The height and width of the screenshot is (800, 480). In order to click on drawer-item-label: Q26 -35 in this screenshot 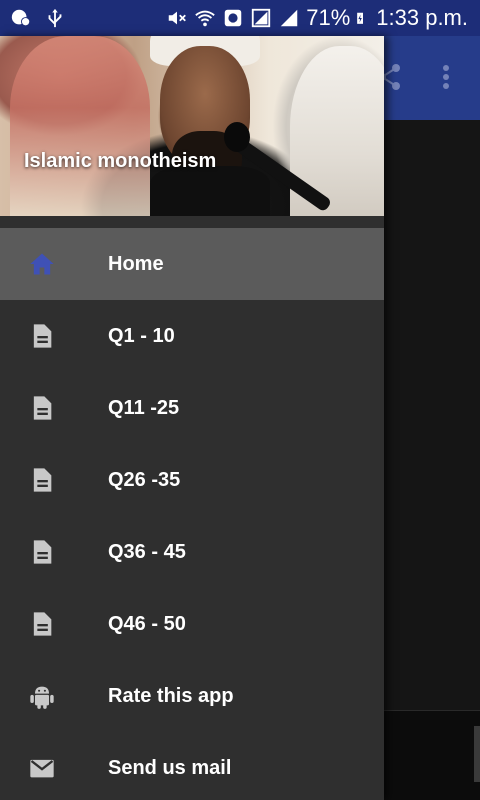, I will do `click(144, 480)`.